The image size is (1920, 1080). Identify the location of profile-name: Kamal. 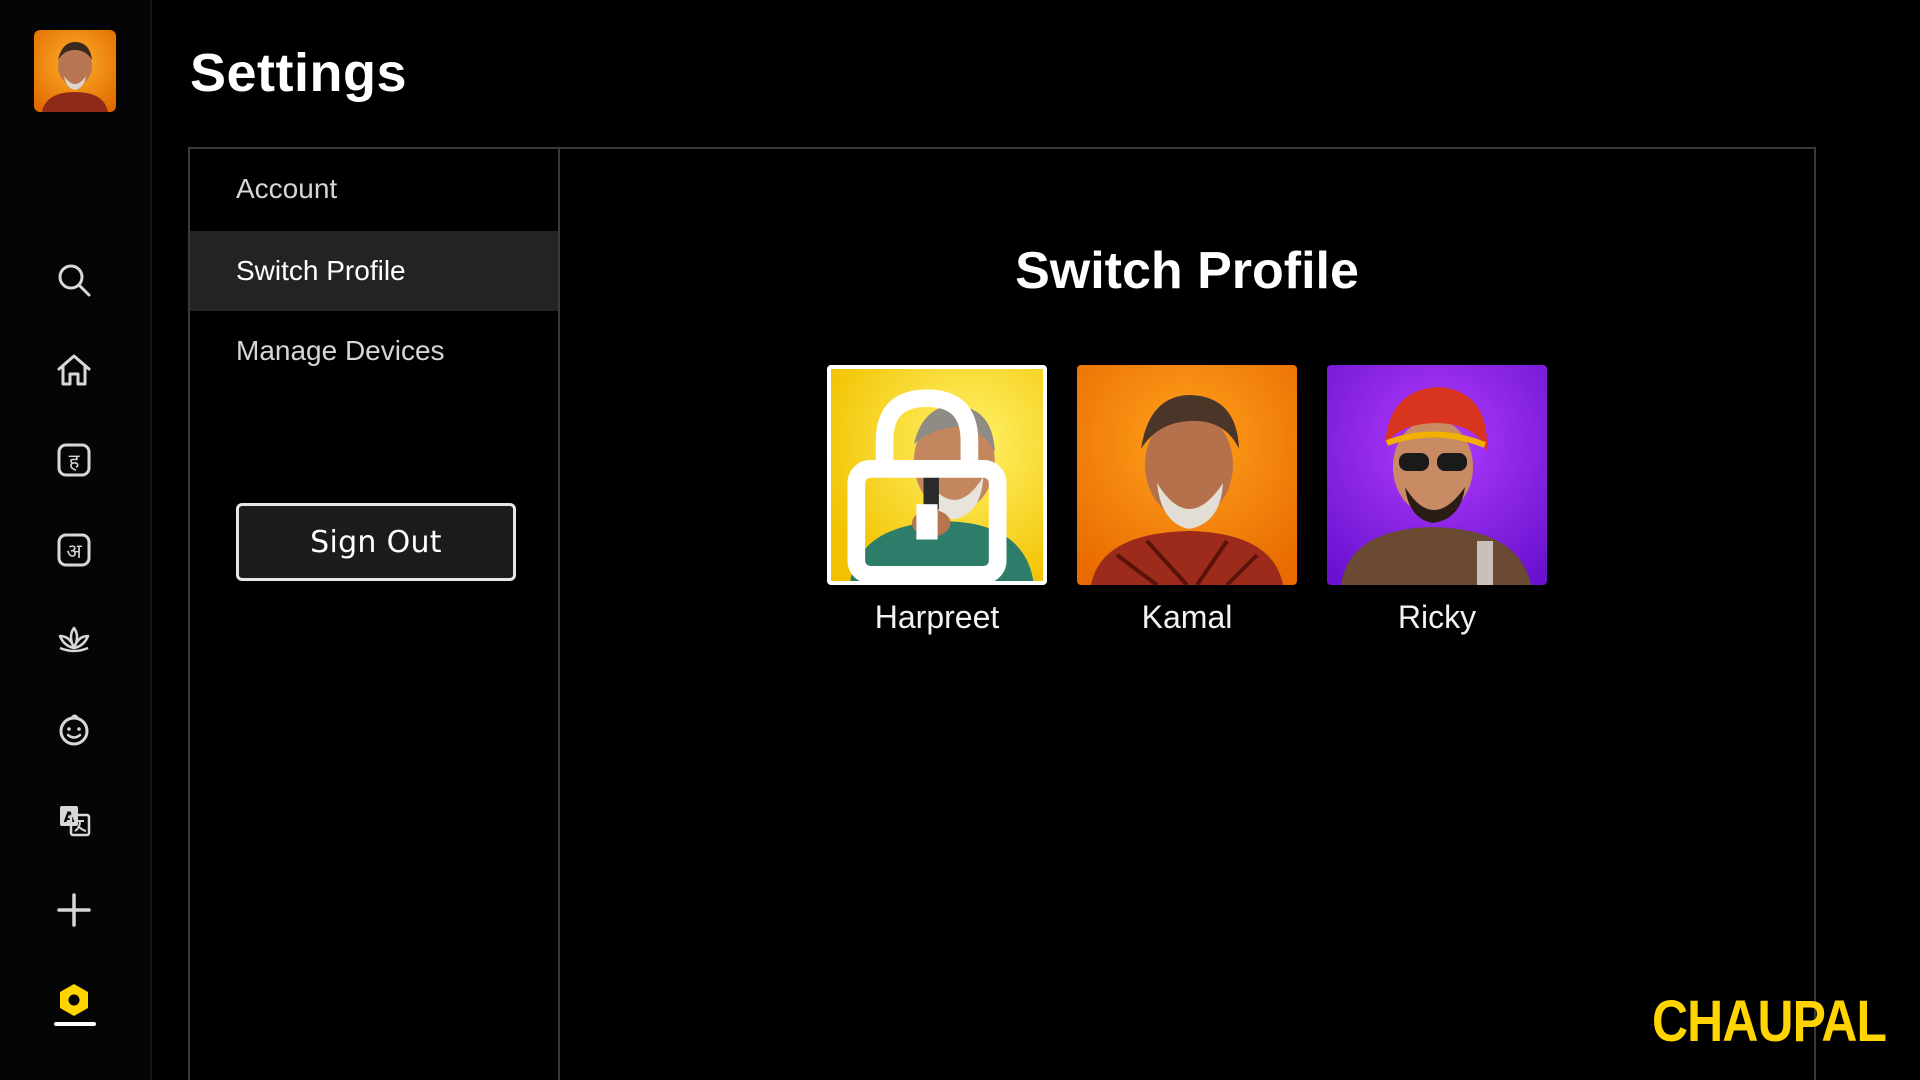
(1187, 617).